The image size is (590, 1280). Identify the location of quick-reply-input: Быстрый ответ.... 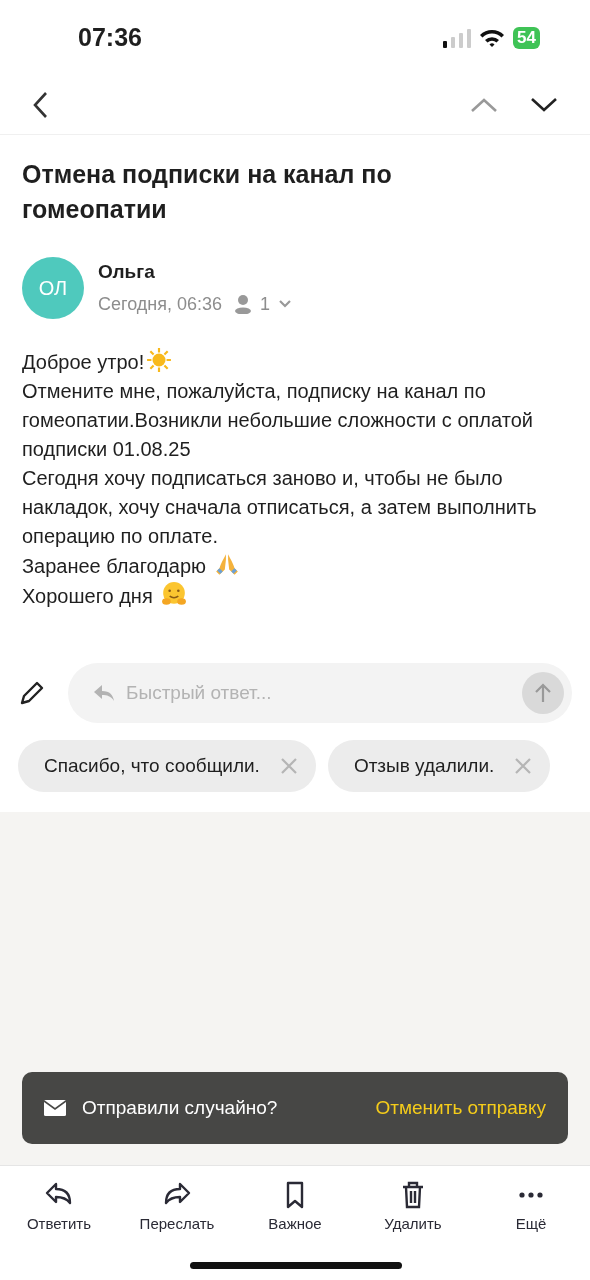
(319, 693).